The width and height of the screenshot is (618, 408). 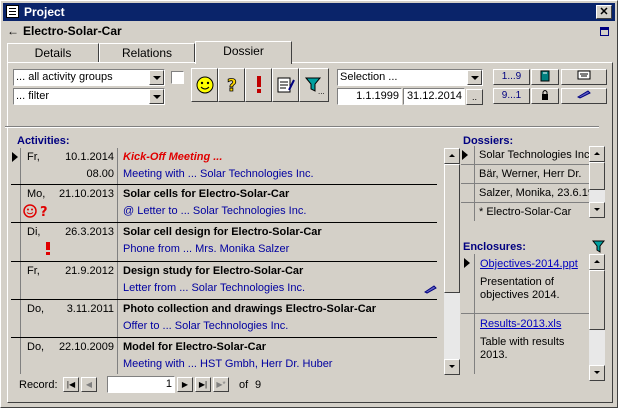 I want to click on activity-date: 26.3.2013, so click(x=89, y=232).